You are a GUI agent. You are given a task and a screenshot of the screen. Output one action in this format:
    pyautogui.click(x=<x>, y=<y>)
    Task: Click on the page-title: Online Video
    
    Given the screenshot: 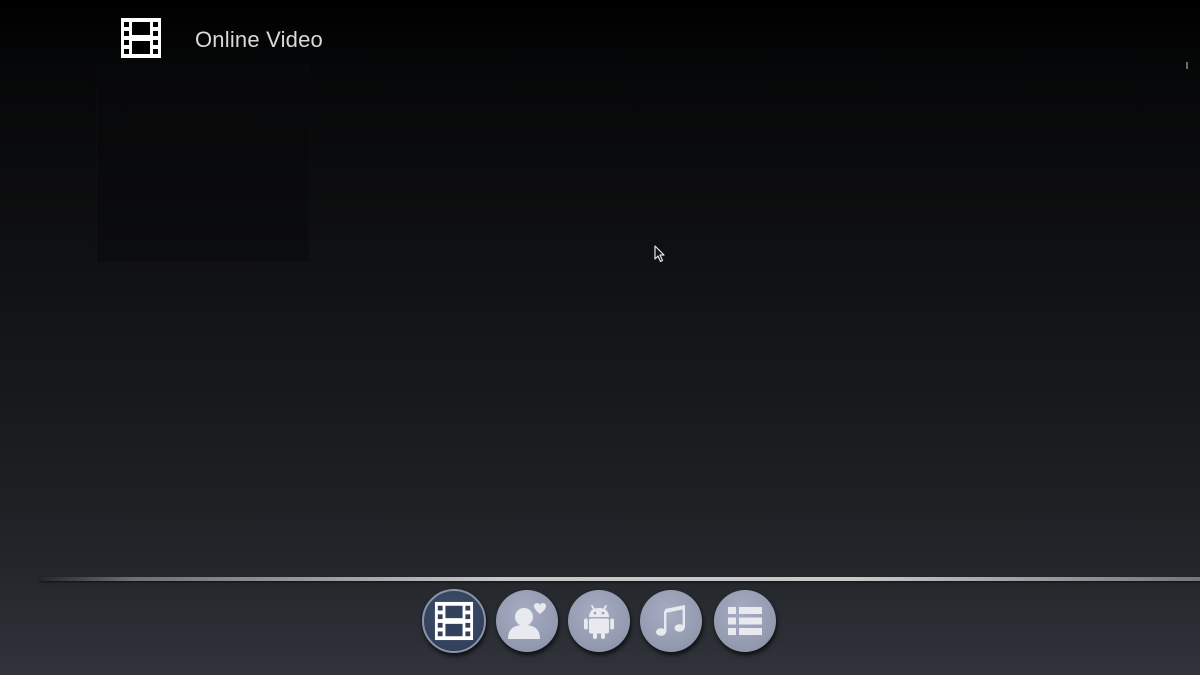 What is the action you would take?
    pyautogui.click(x=259, y=39)
    